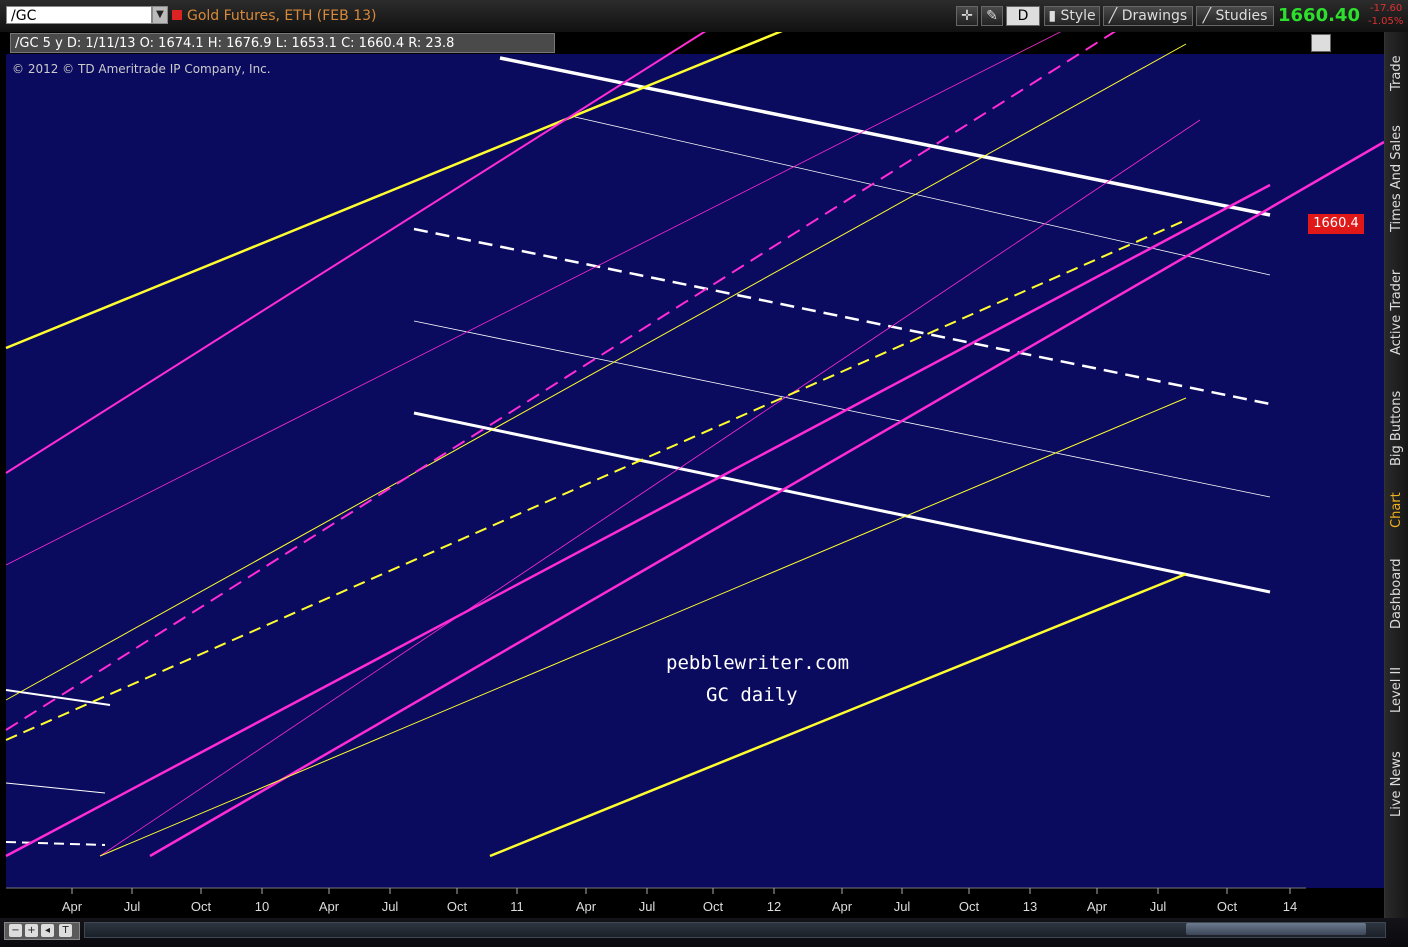  Describe the element at coordinates (1396, 784) in the screenshot. I see `tab-live-news: Live News` at that location.